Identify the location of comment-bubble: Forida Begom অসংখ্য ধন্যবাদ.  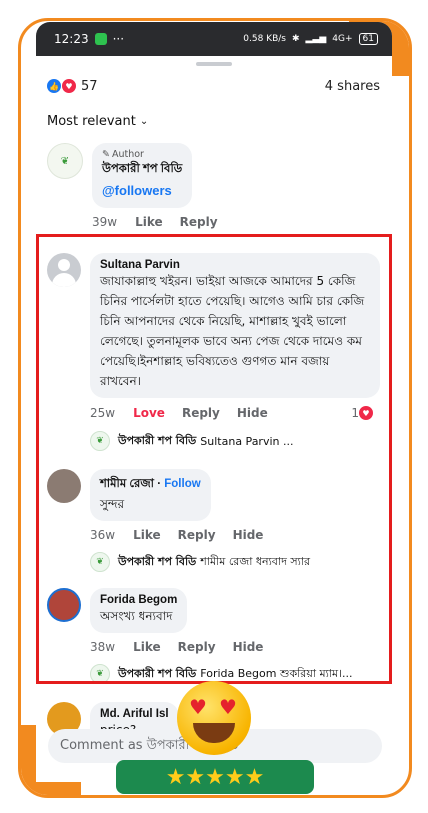
(139, 610).